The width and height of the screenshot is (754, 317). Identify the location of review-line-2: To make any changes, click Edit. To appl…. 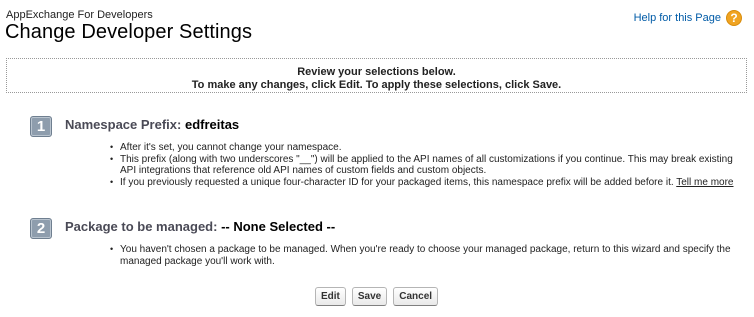
(376, 85).